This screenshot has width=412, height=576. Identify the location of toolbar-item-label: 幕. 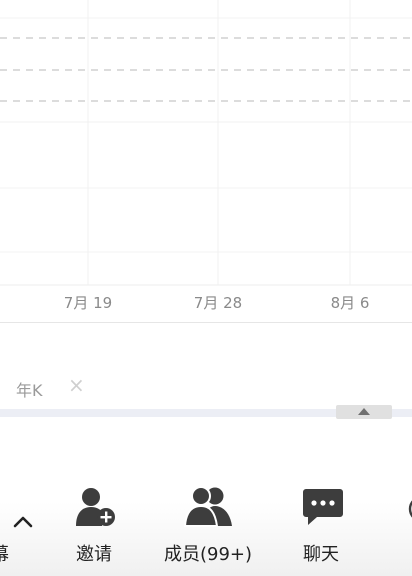
(4, 553).